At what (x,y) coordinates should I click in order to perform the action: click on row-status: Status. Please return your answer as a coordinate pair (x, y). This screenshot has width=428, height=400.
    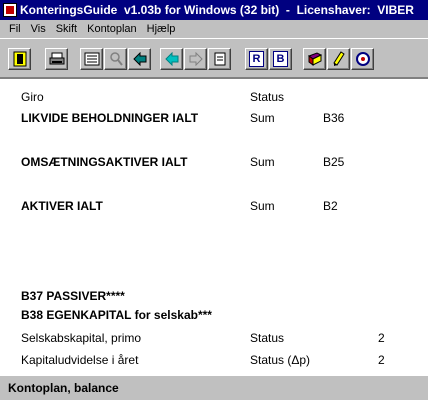
    Looking at the image, I should click on (267, 338).